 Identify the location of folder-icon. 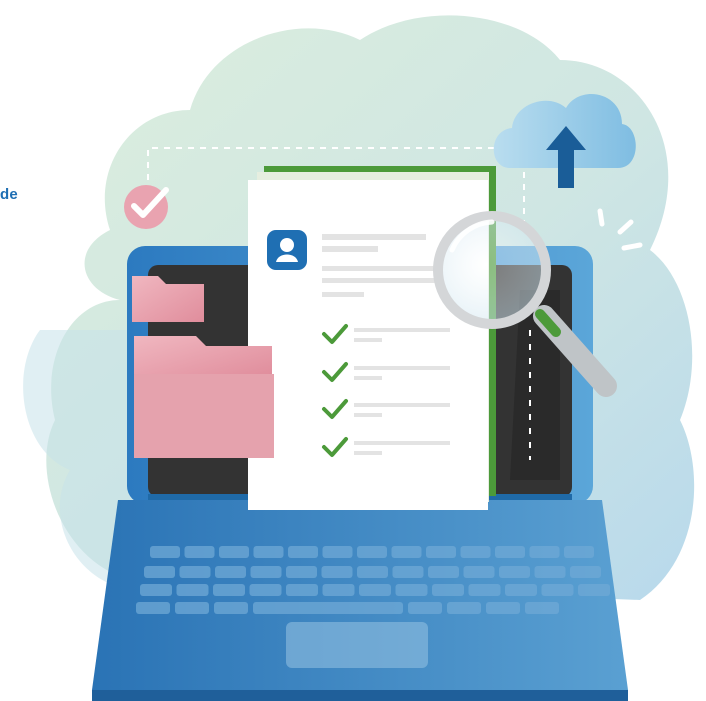
(204, 397).